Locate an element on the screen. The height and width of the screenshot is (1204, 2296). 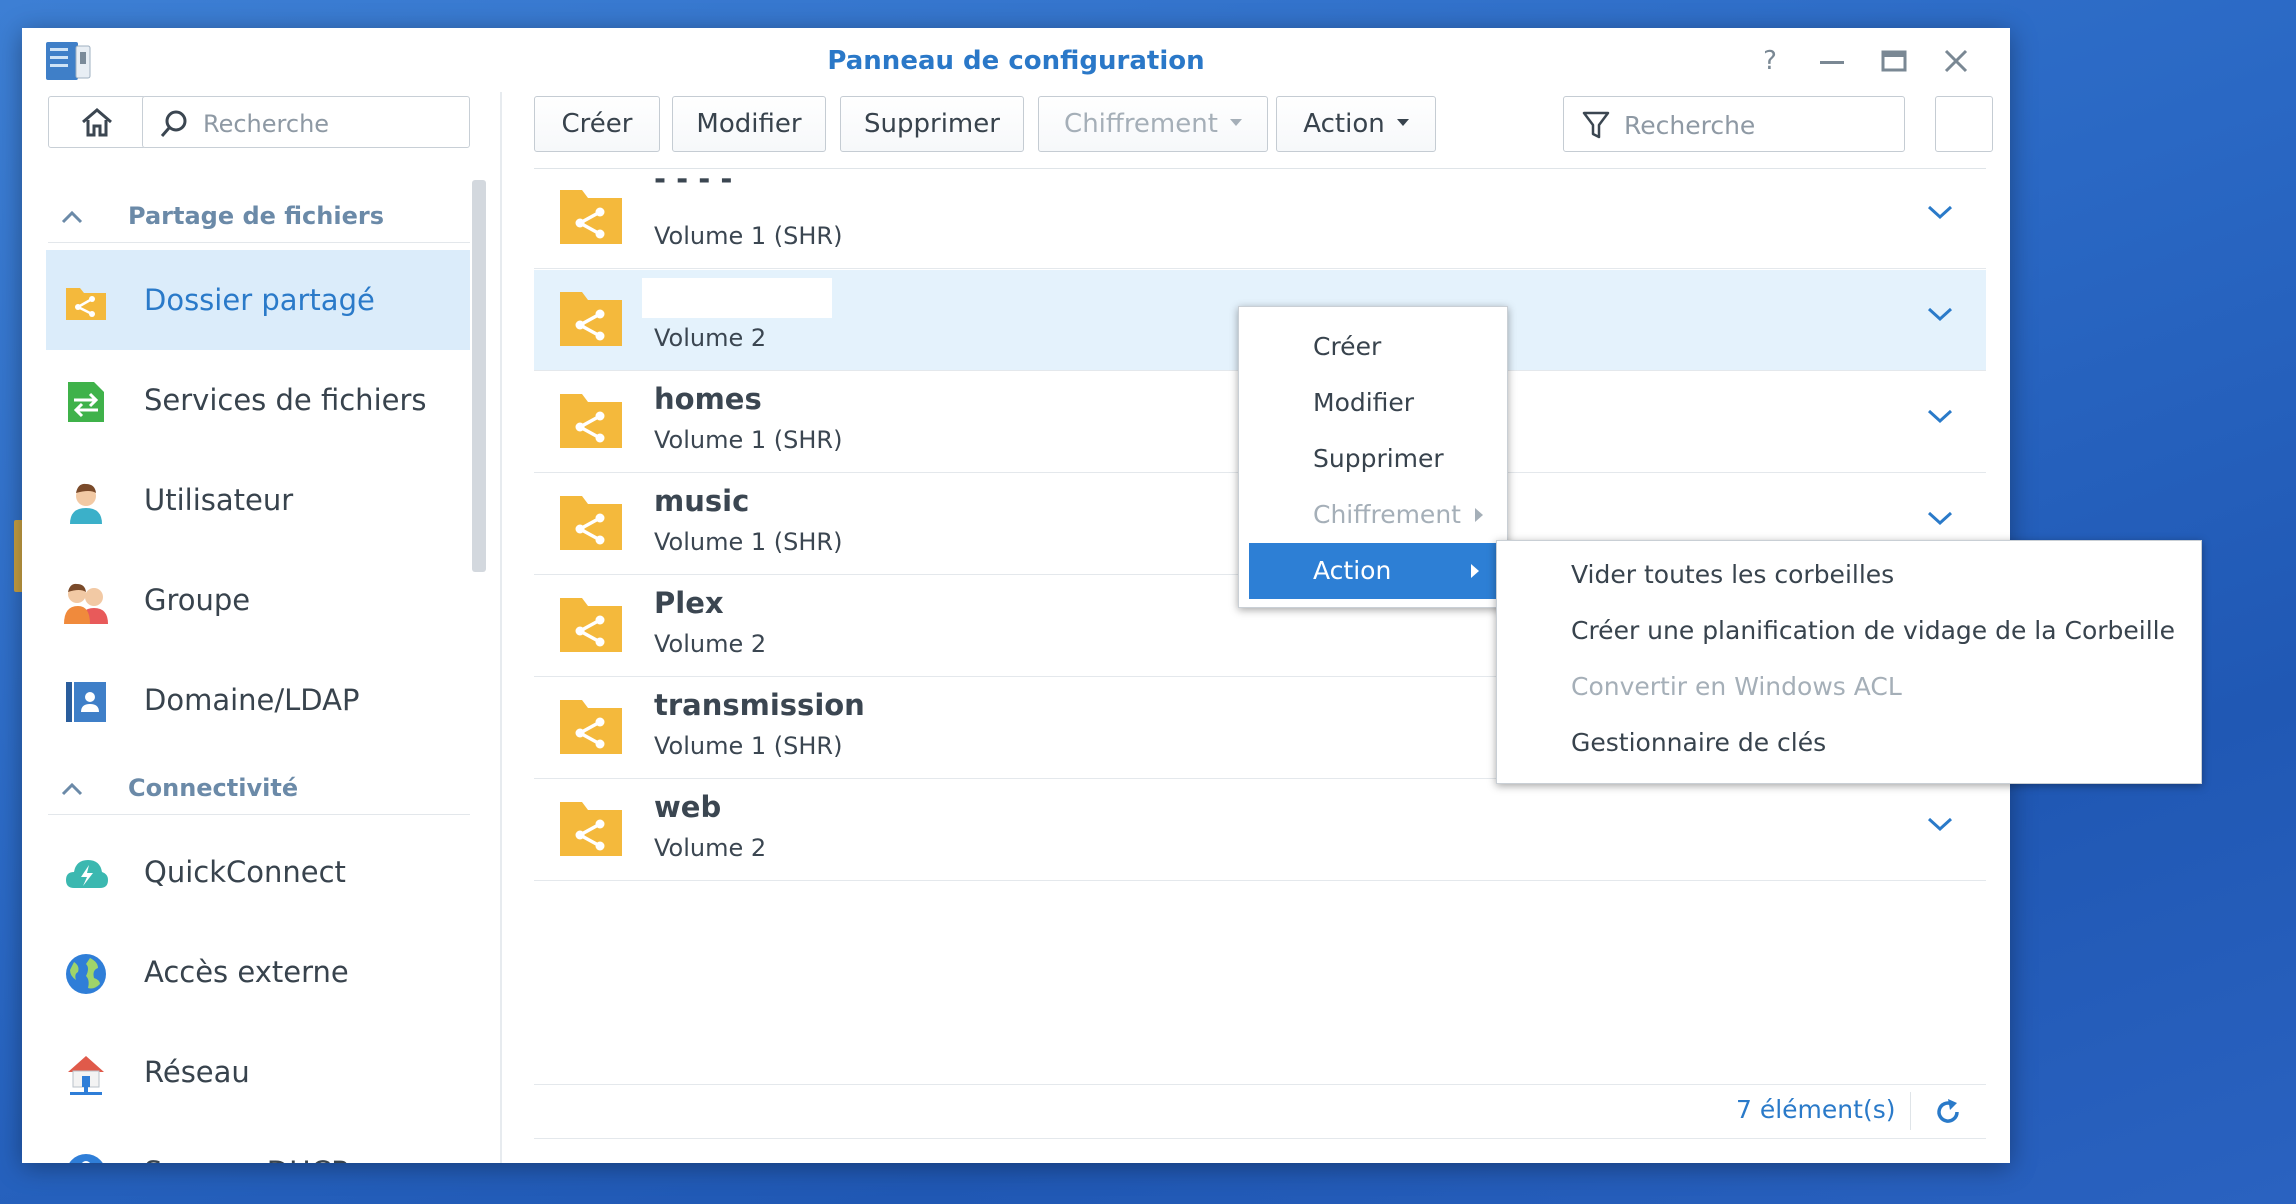
menu-item-action: Action is located at coordinates (1373, 571).